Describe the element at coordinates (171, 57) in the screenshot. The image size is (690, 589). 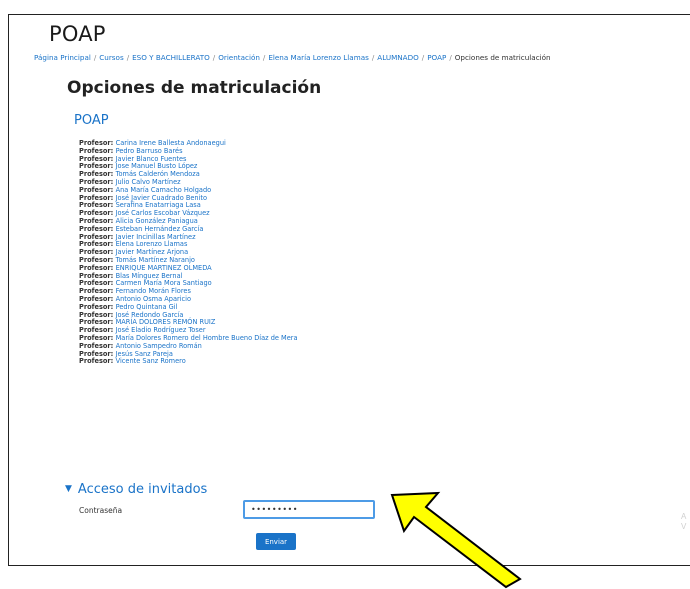
I see `breadcrumb-eso-bachillerato: ESO Y BACHILLERATO` at that location.